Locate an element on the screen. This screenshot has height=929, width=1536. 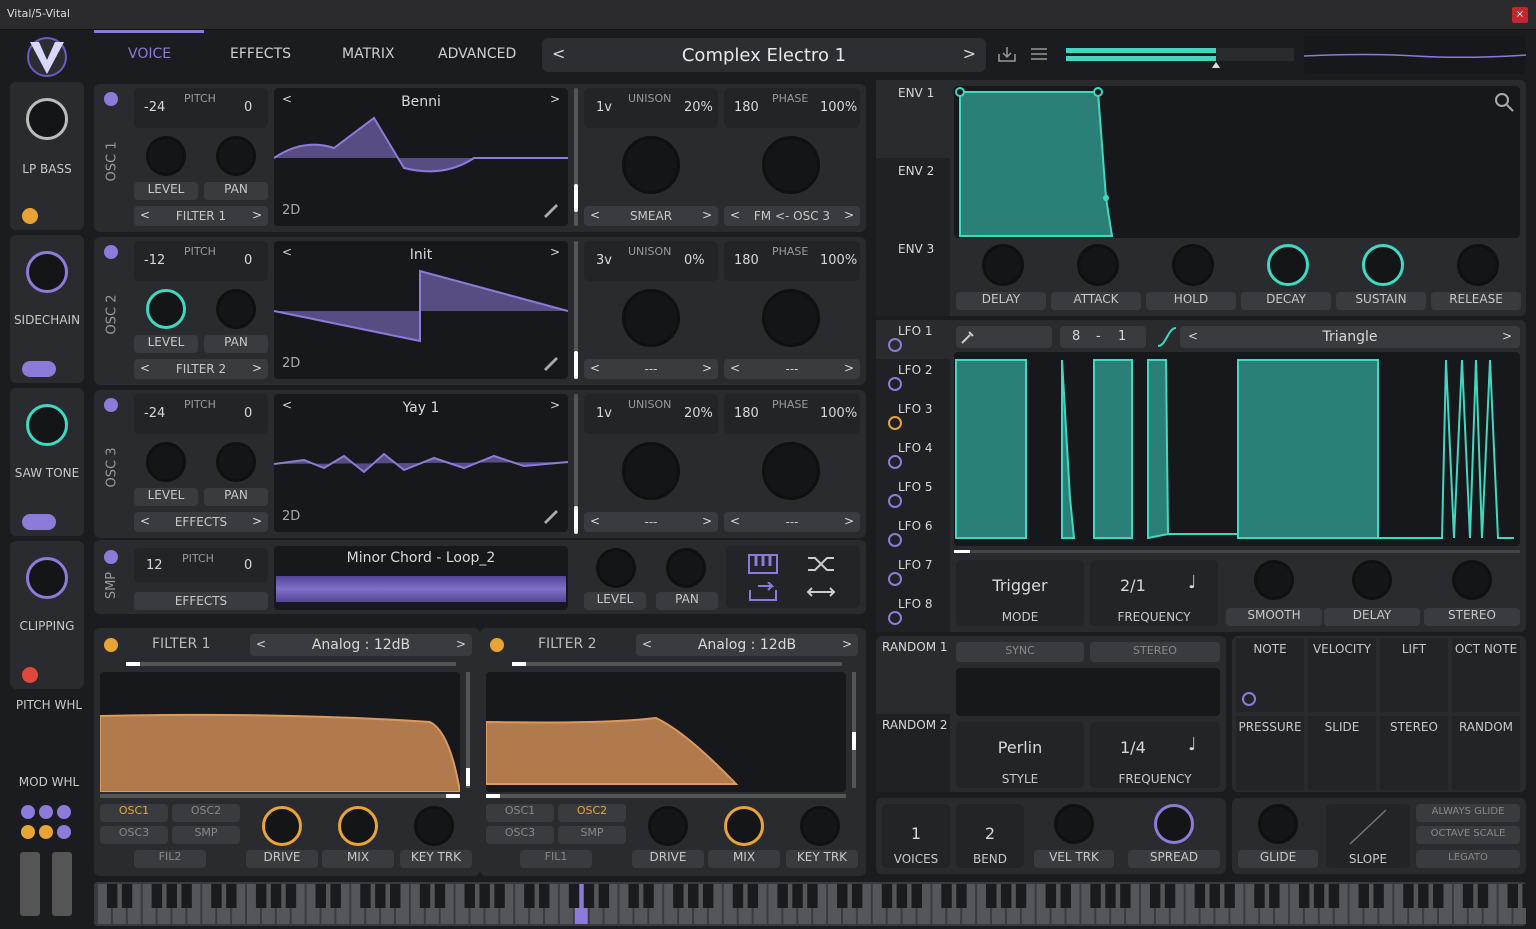
osc-2-edit-icon is located at coordinates (551, 362).